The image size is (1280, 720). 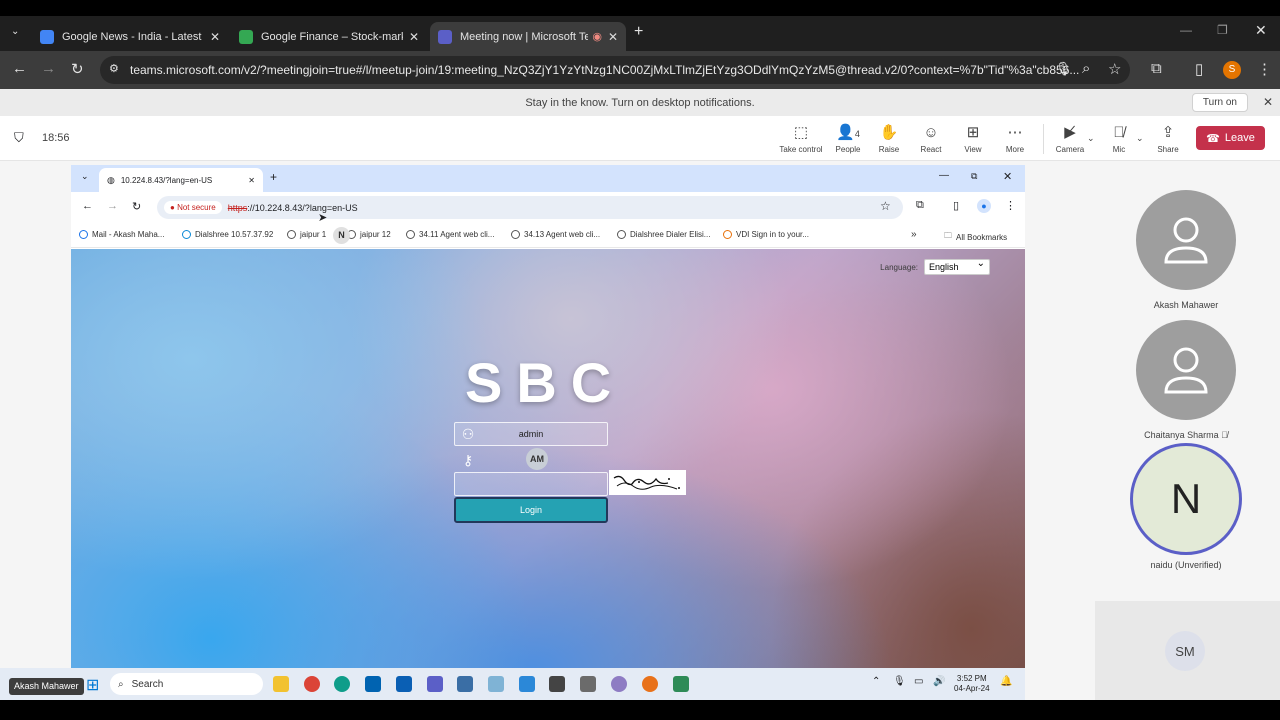 What do you see at coordinates (848, 149) in the screenshot?
I see `control-label: People` at bounding box center [848, 149].